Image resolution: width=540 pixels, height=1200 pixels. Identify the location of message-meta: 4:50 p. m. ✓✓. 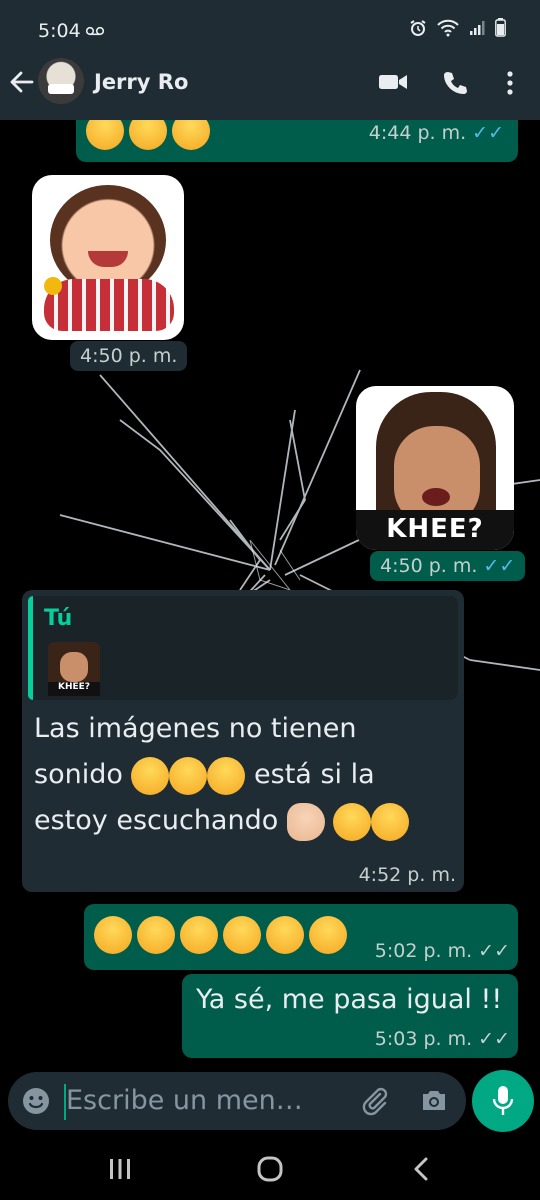
(448, 566).